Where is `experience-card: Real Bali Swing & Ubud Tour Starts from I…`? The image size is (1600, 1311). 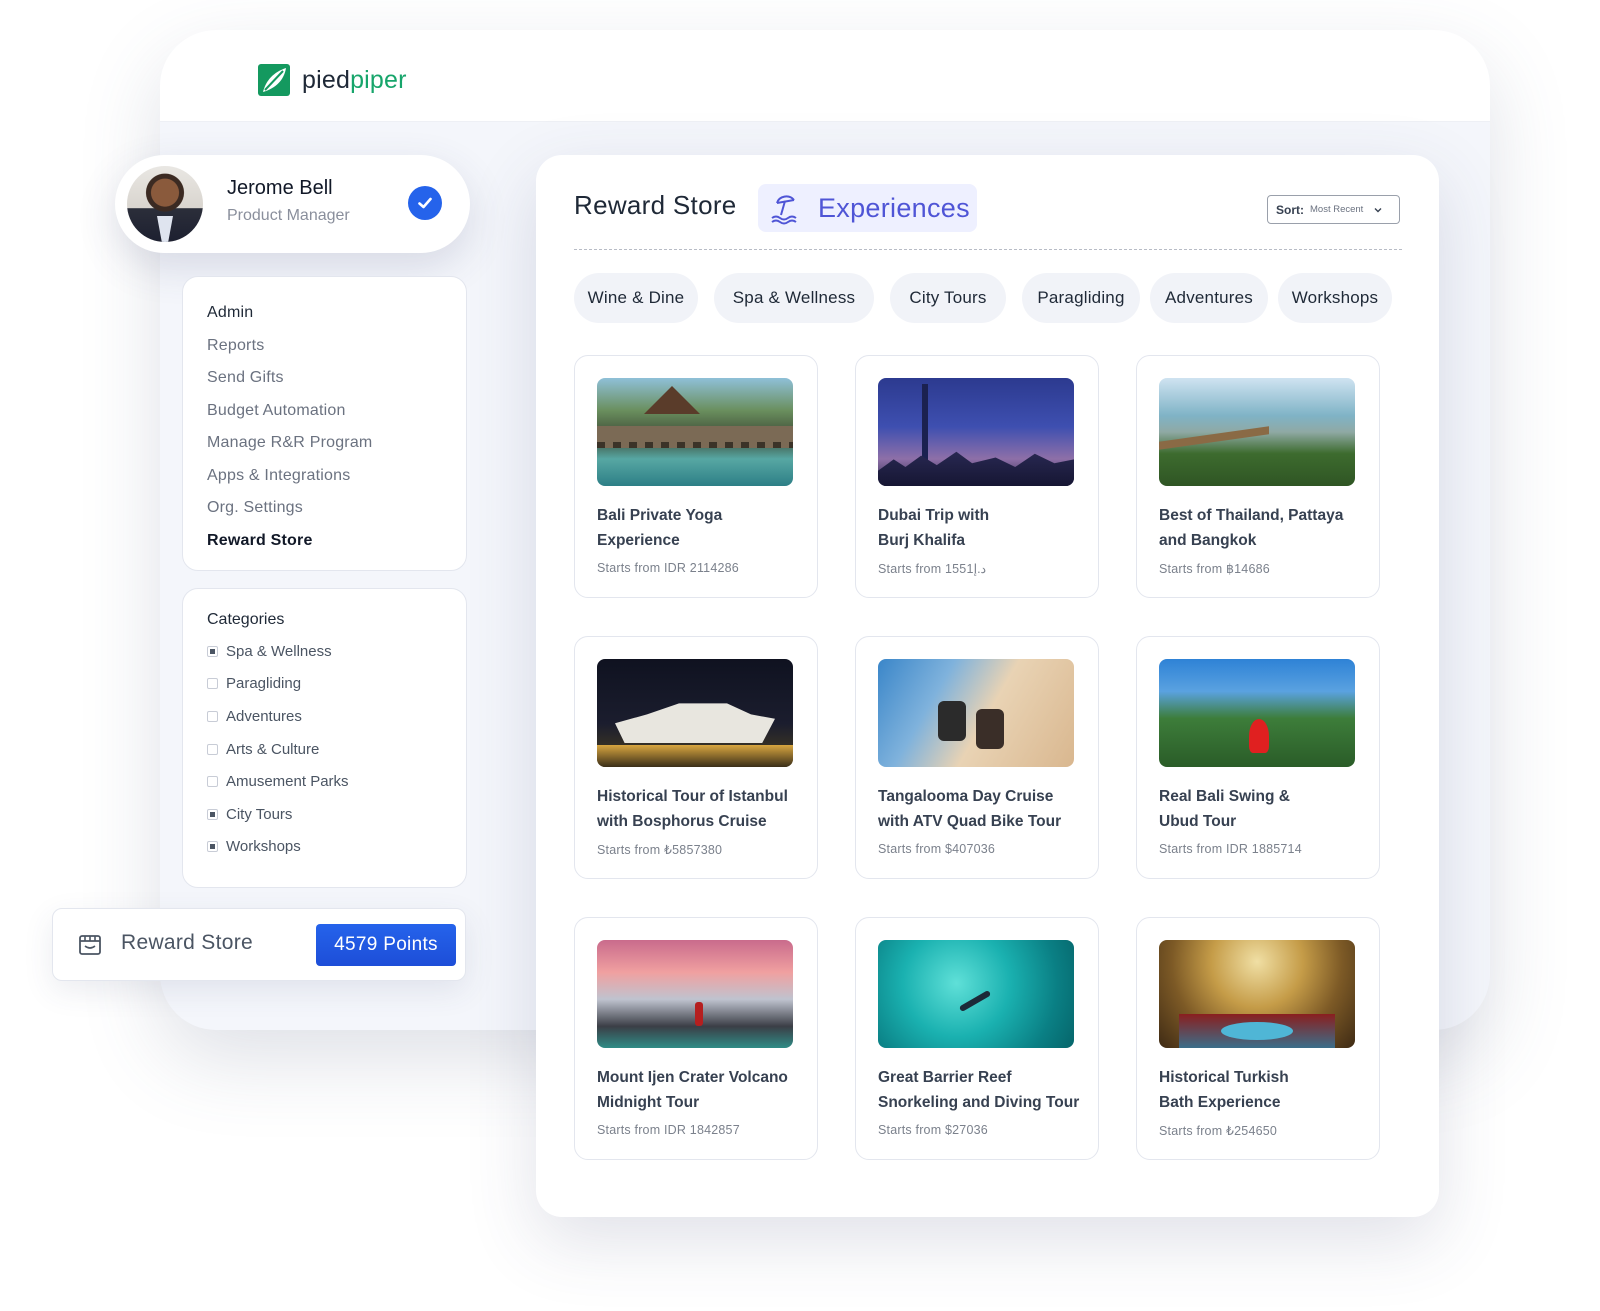
experience-card: Real Bali Swing & Ubud Tour Starts from I… is located at coordinates (1258, 757).